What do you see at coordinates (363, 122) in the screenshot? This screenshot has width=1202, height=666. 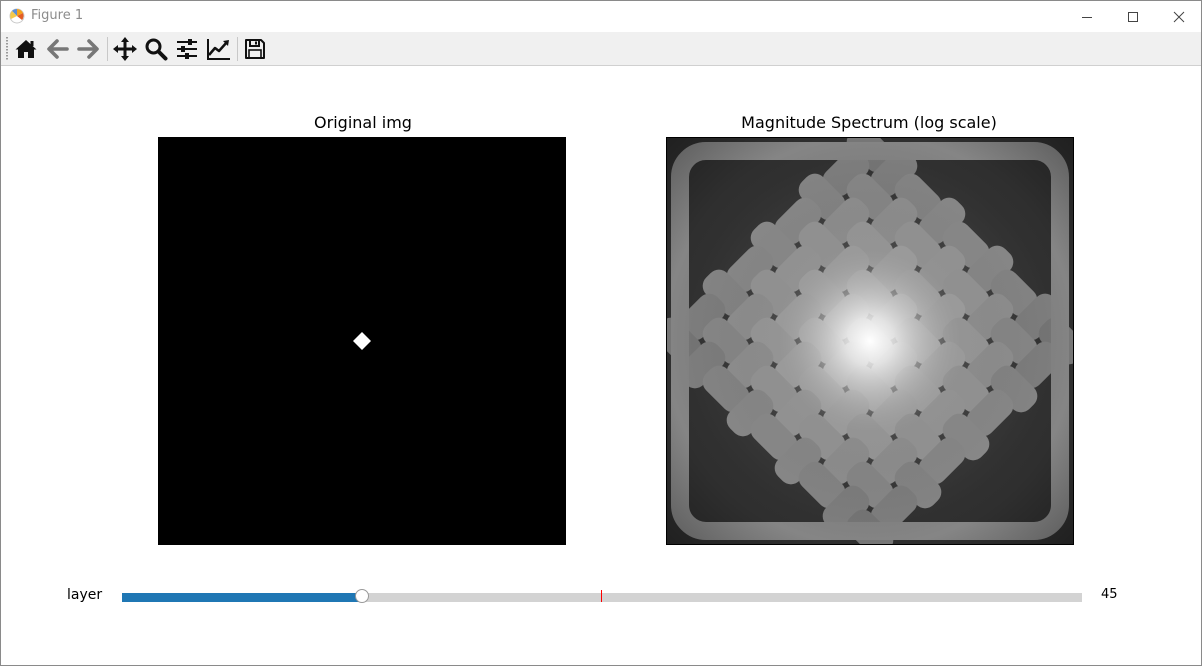 I see `left-plot-title: Original img` at bounding box center [363, 122].